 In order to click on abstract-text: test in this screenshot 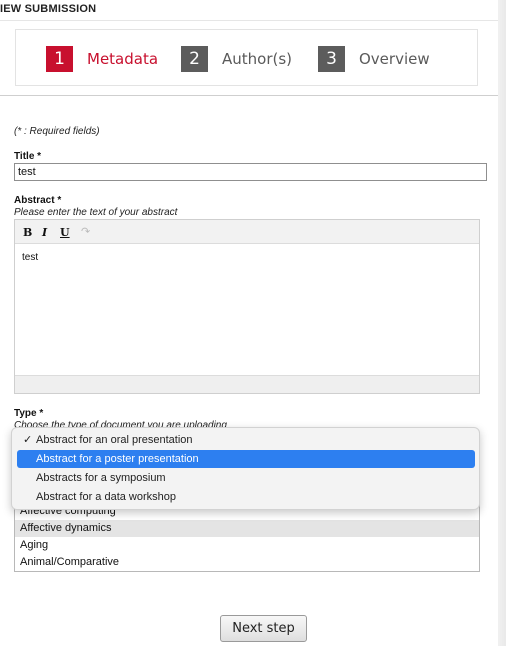, I will do `click(30, 257)`.